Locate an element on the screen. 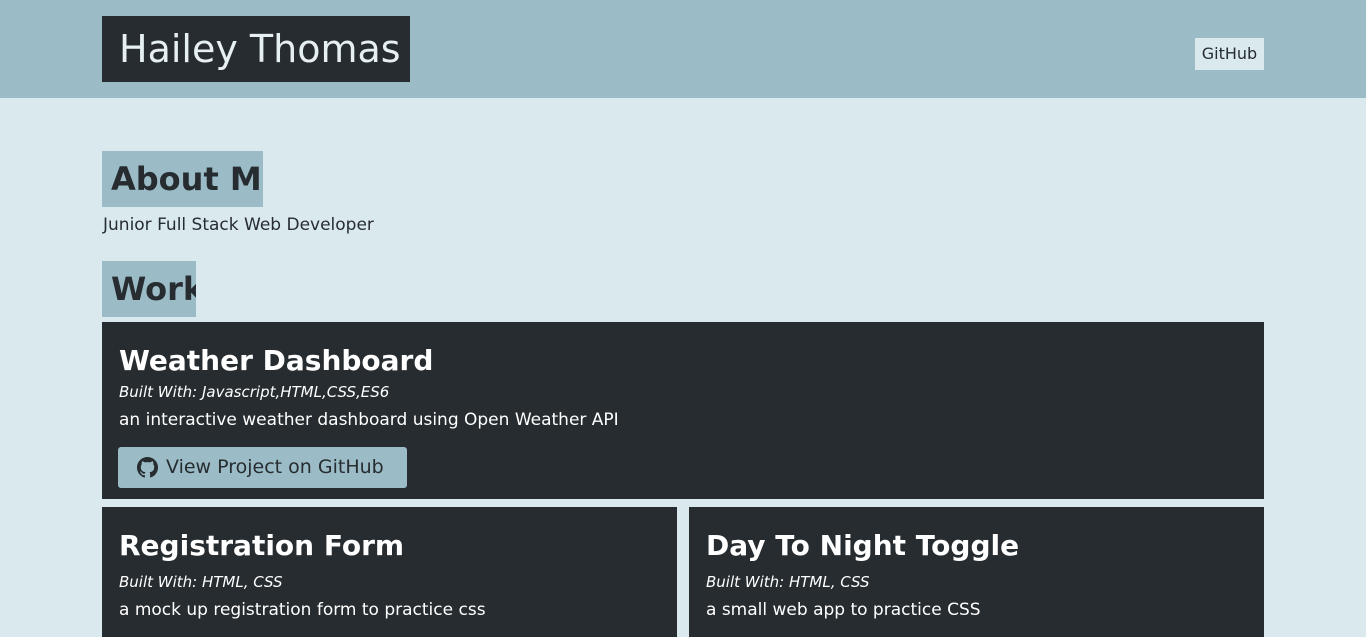  view-project-button: View Project on GitHub is located at coordinates (262, 467).